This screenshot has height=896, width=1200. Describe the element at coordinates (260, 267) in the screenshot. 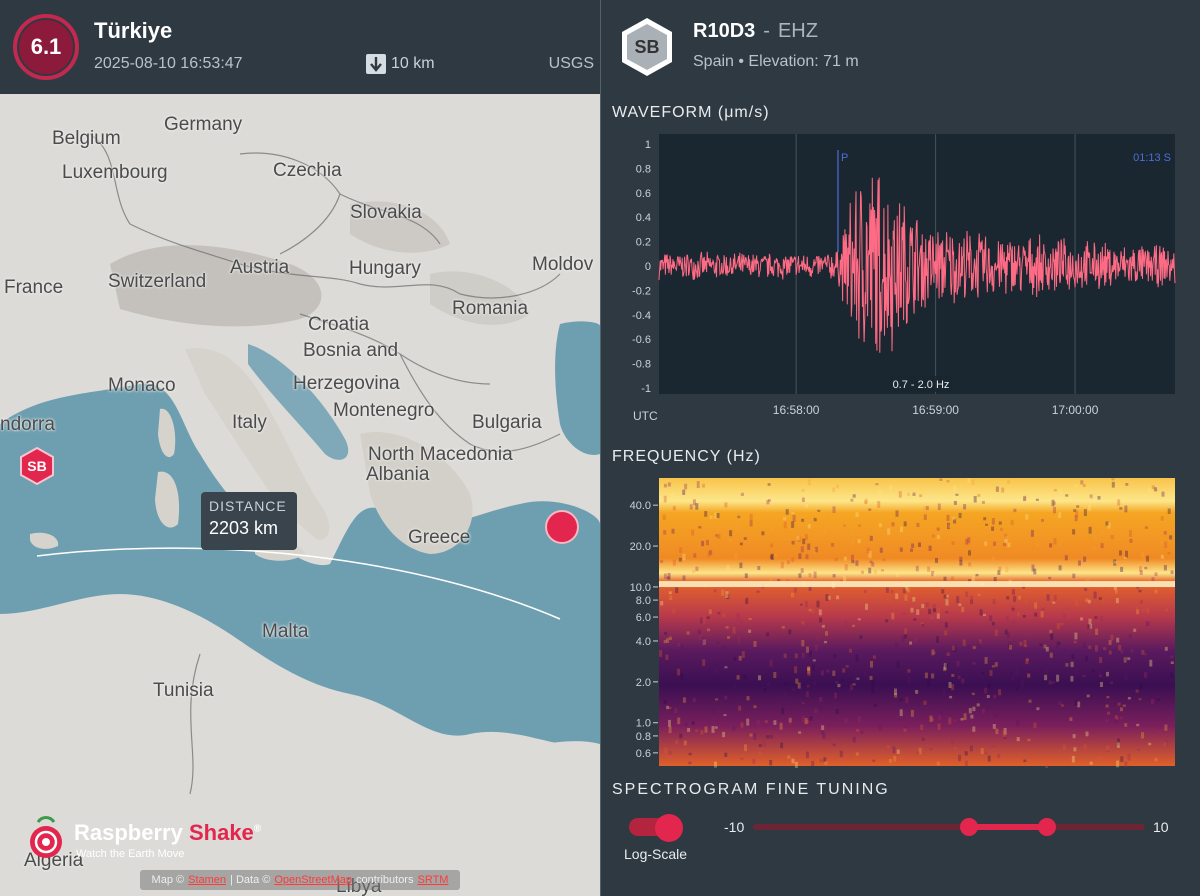

I see `map-label-austria: Austria` at that location.